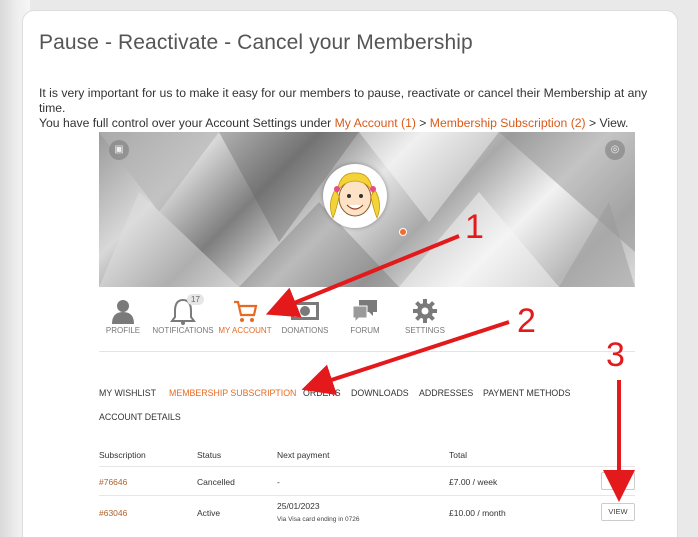 The image size is (698, 537). Describe the element at coordinates (474, 227) in the screenshot. I see `annotation-1: 1` at that location.